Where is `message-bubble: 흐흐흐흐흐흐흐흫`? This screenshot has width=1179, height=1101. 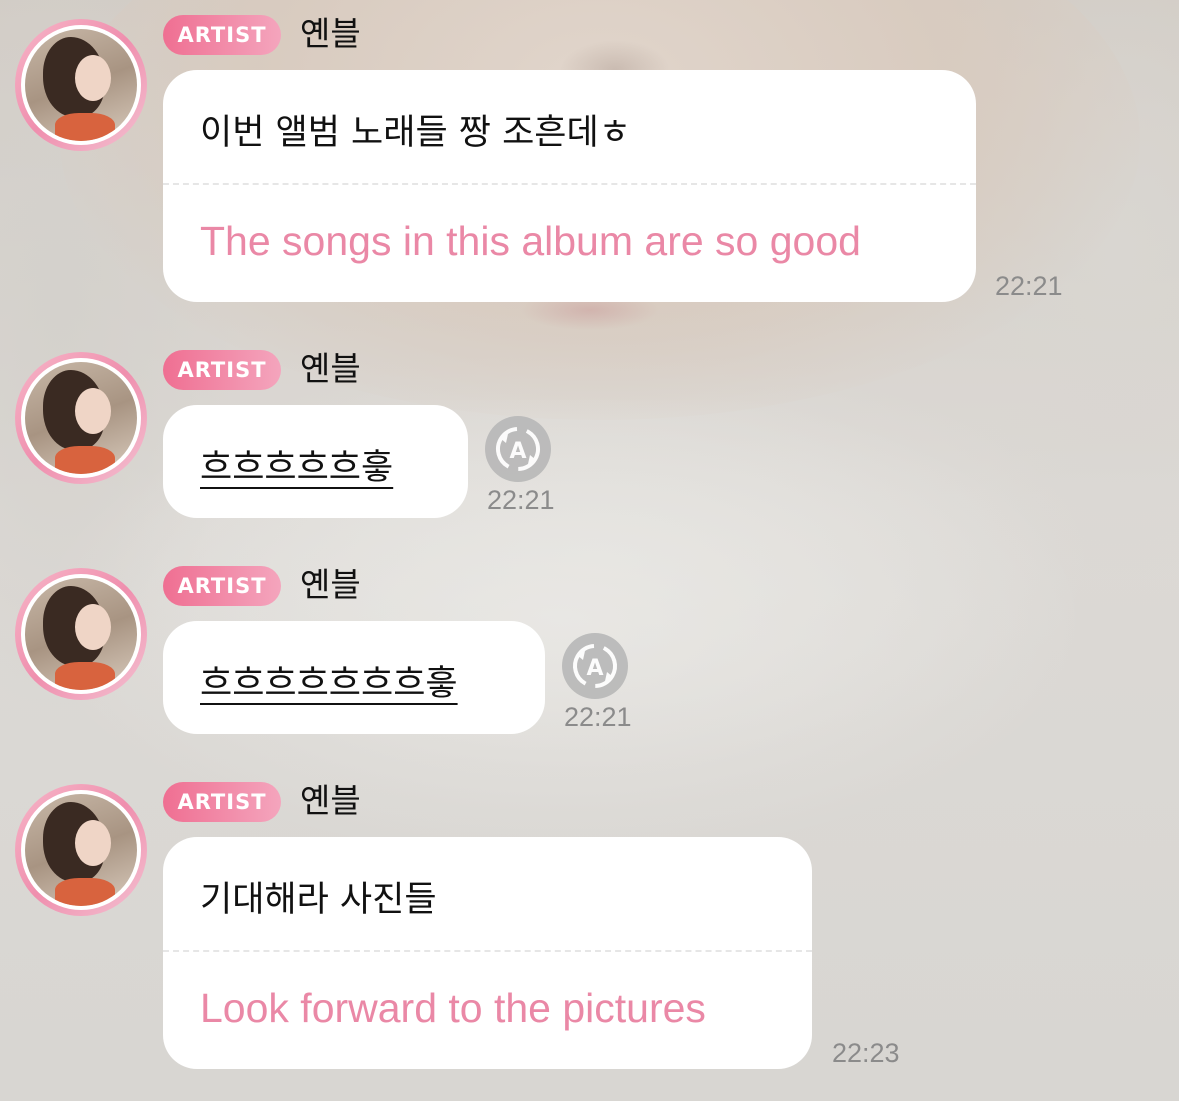
message-bubble: 흐흐흐흐흐흐흐흫 is located at coordinates (354, 677).